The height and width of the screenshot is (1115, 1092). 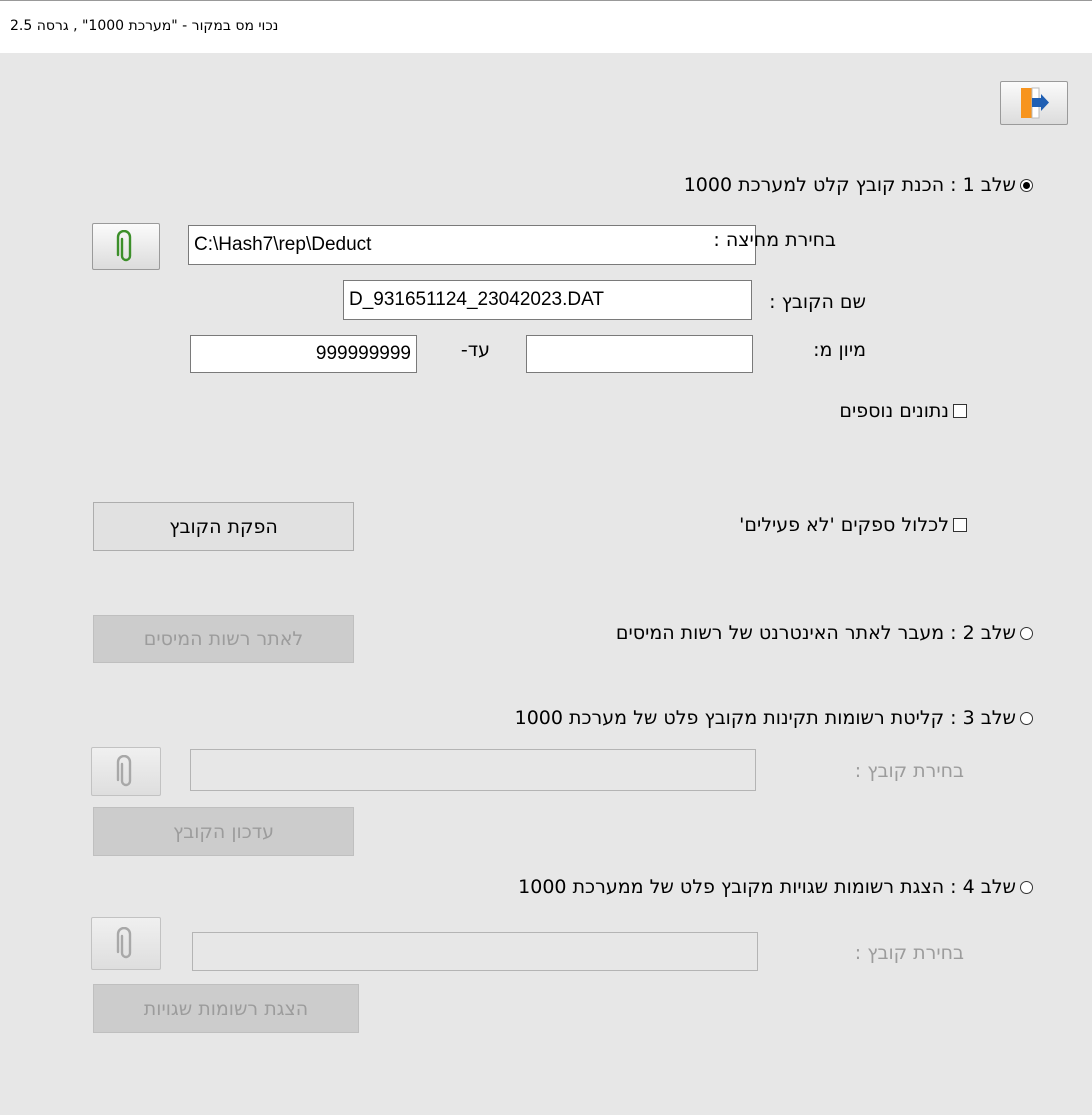 I want to click on folder-attach-button, so click(x=126, y=246).